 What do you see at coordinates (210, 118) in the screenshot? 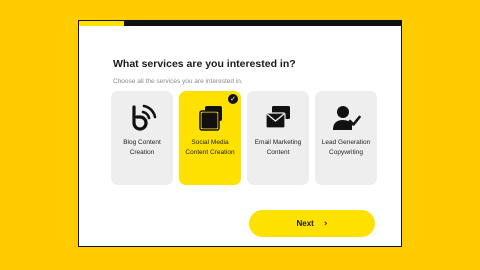
I see `social-media-icon` at bounding box center [210, 118].